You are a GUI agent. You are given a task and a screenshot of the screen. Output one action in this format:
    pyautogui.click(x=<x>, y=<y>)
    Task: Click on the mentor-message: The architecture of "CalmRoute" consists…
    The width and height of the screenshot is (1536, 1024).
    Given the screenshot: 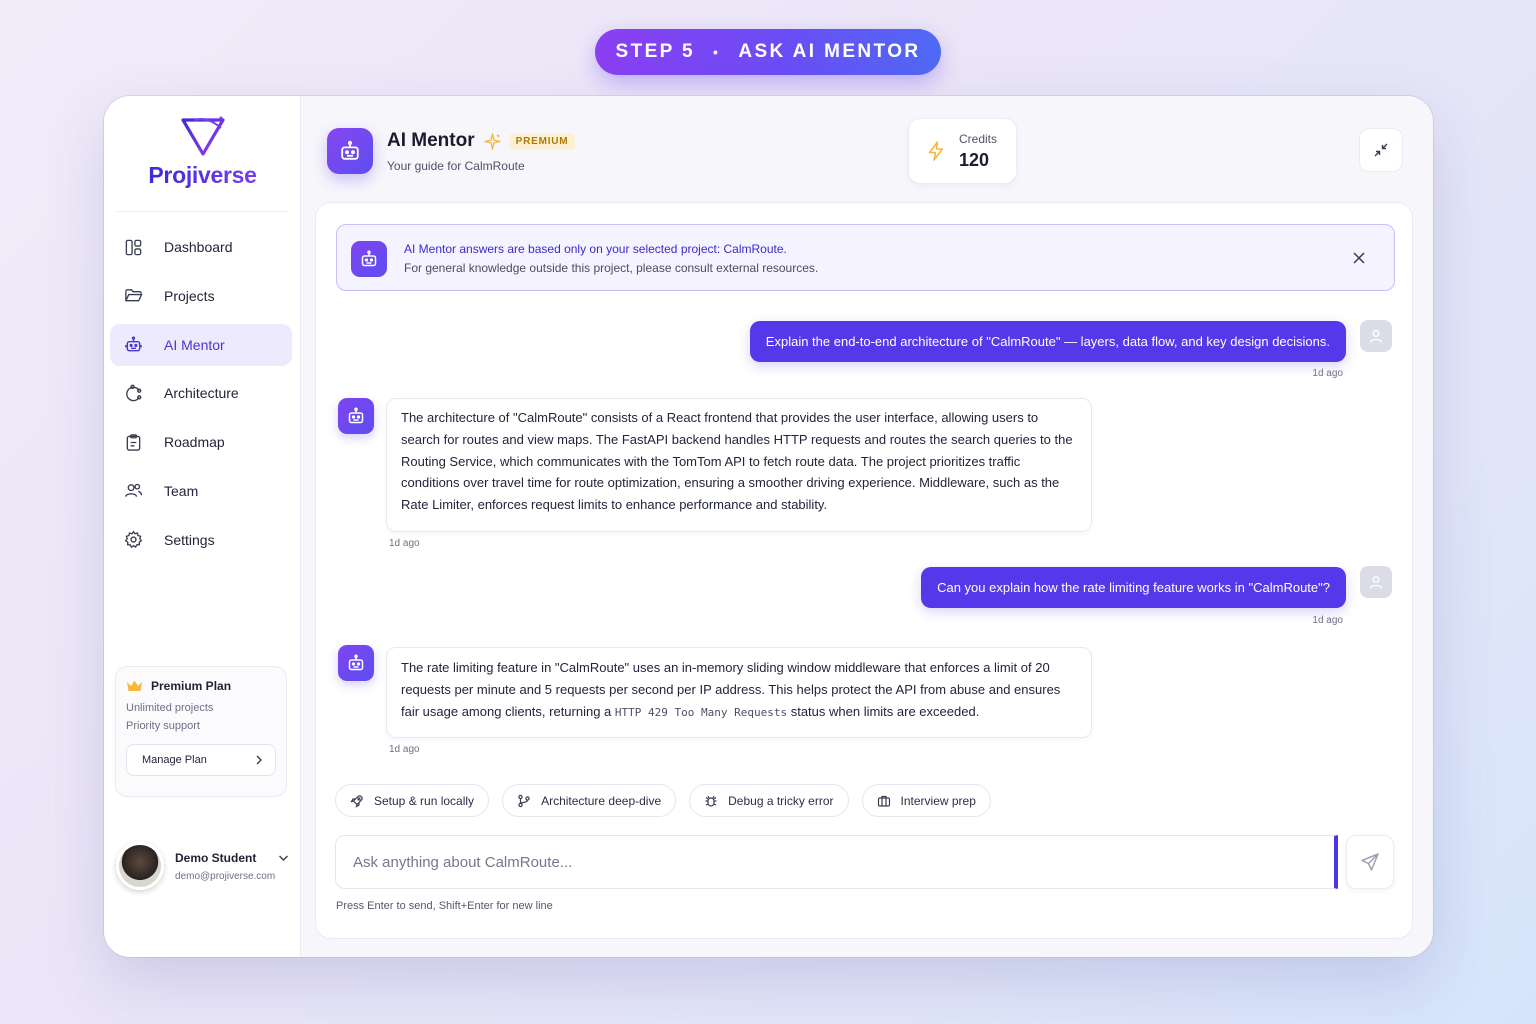 What is the action you would take?
    pyautogui.click(x=739, y=465)
    